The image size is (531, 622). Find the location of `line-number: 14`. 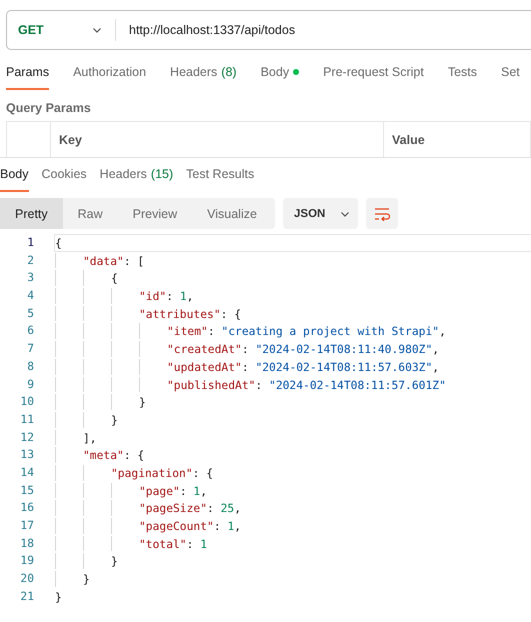

line-number: 14 is located at coordinates (27, 472).